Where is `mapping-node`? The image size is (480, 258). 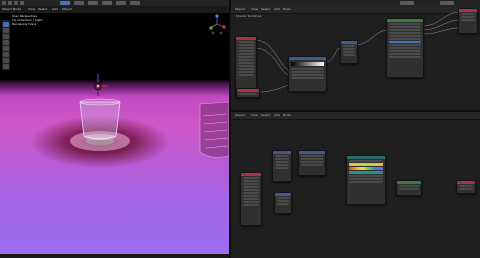
mapping-node is located at coordinates (282, 166).